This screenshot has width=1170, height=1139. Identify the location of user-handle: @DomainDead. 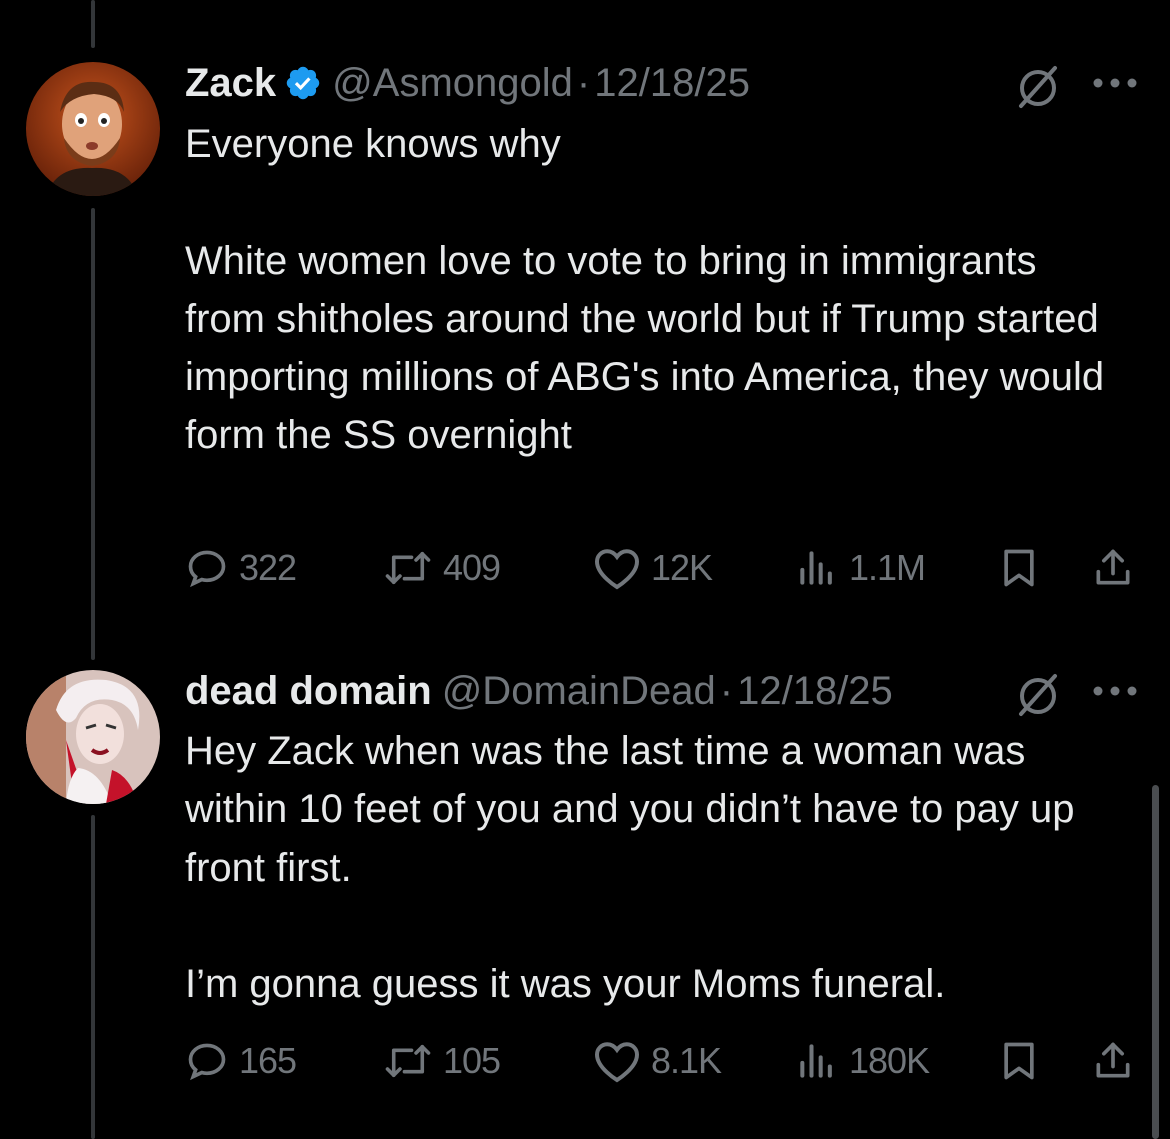
(579, 691).